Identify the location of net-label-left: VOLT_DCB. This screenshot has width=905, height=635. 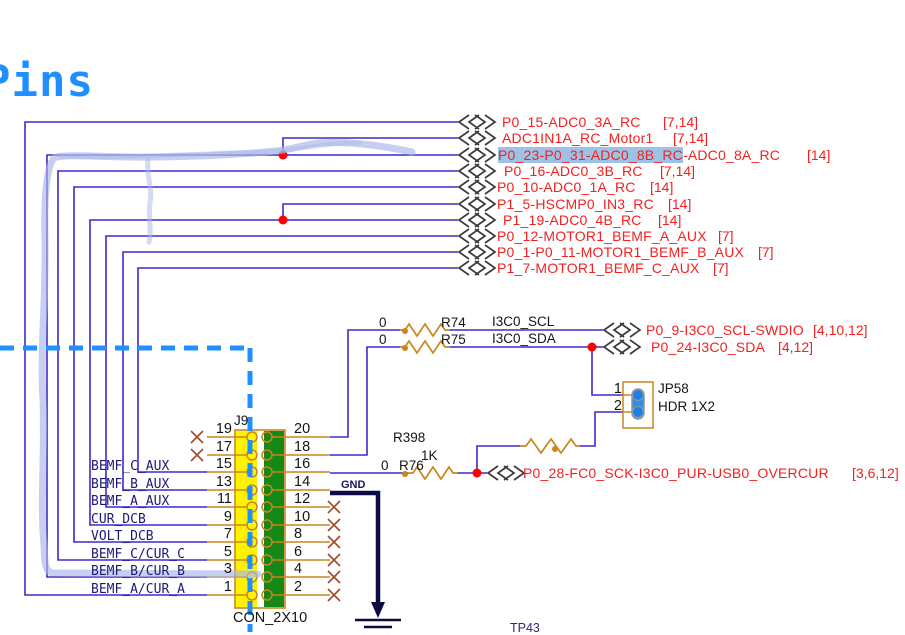
(122, 536).